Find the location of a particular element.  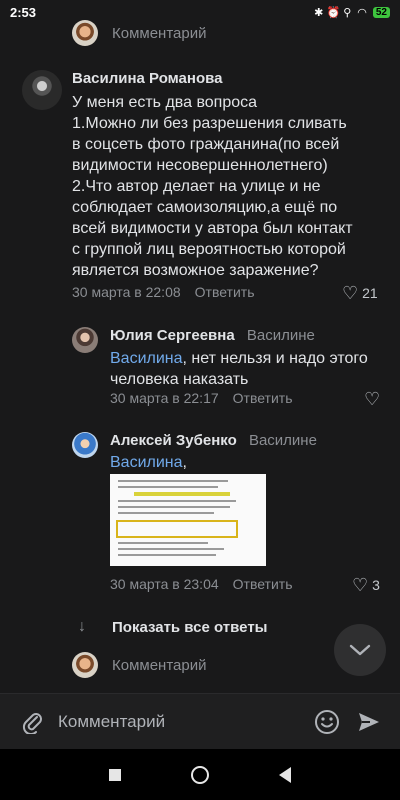

like-count: 21 is located at coordinates (370, 293).